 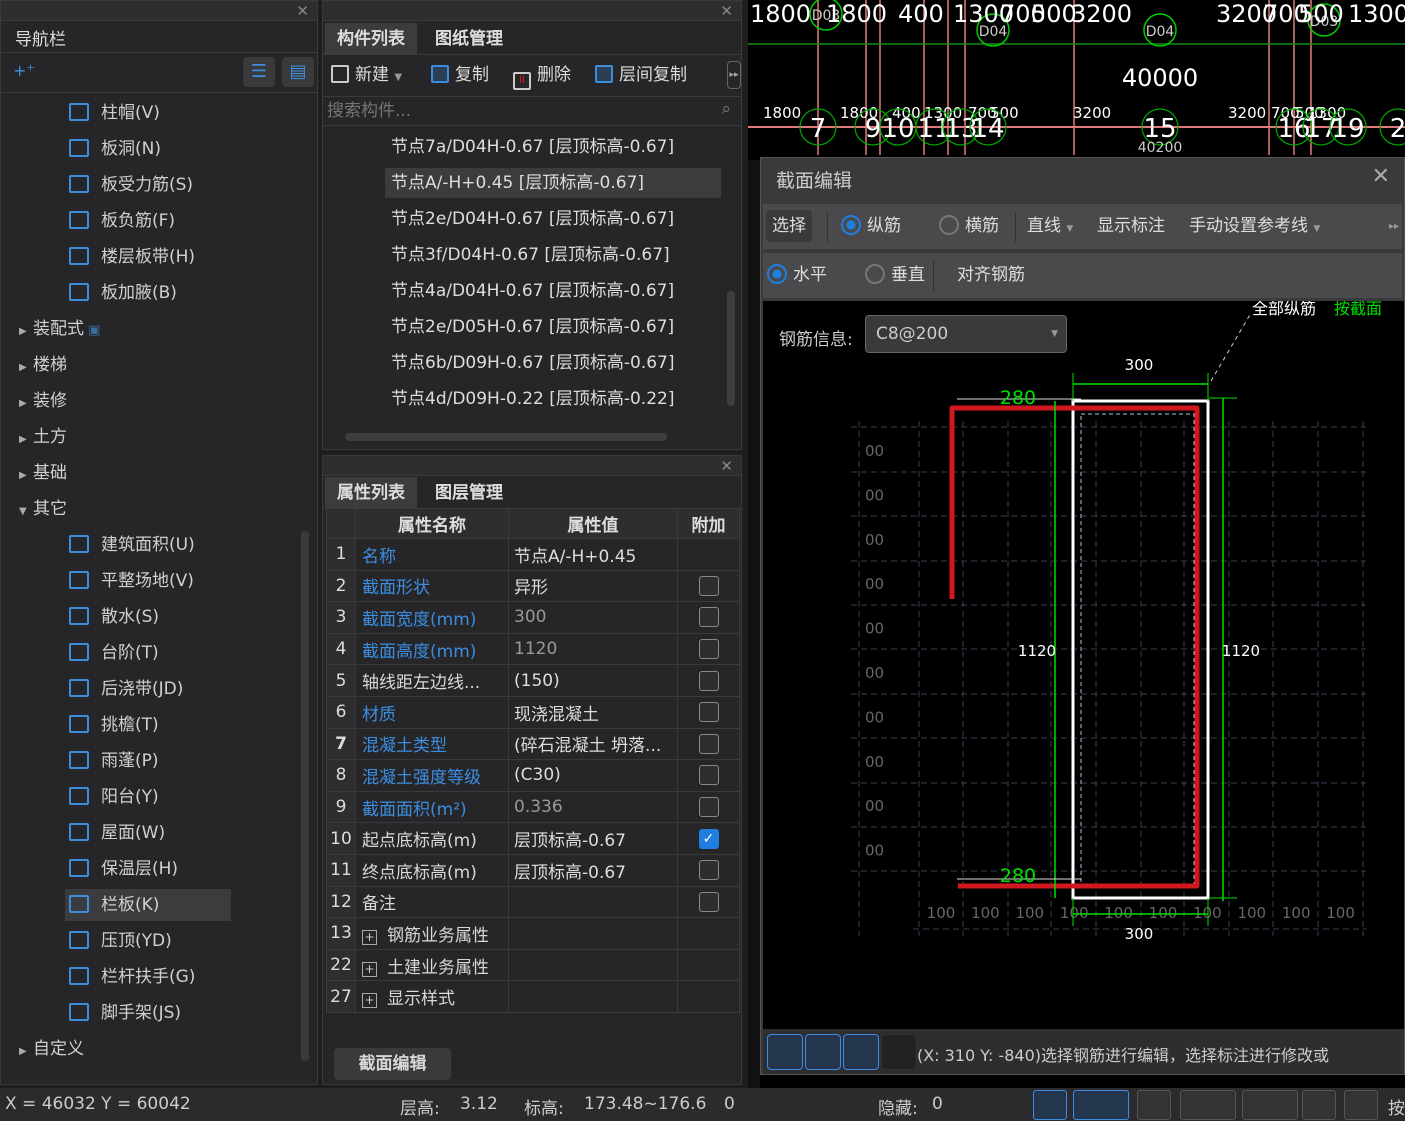 I want to click on nav-item: 脚手架(JS), so click(x=125, y=1013).